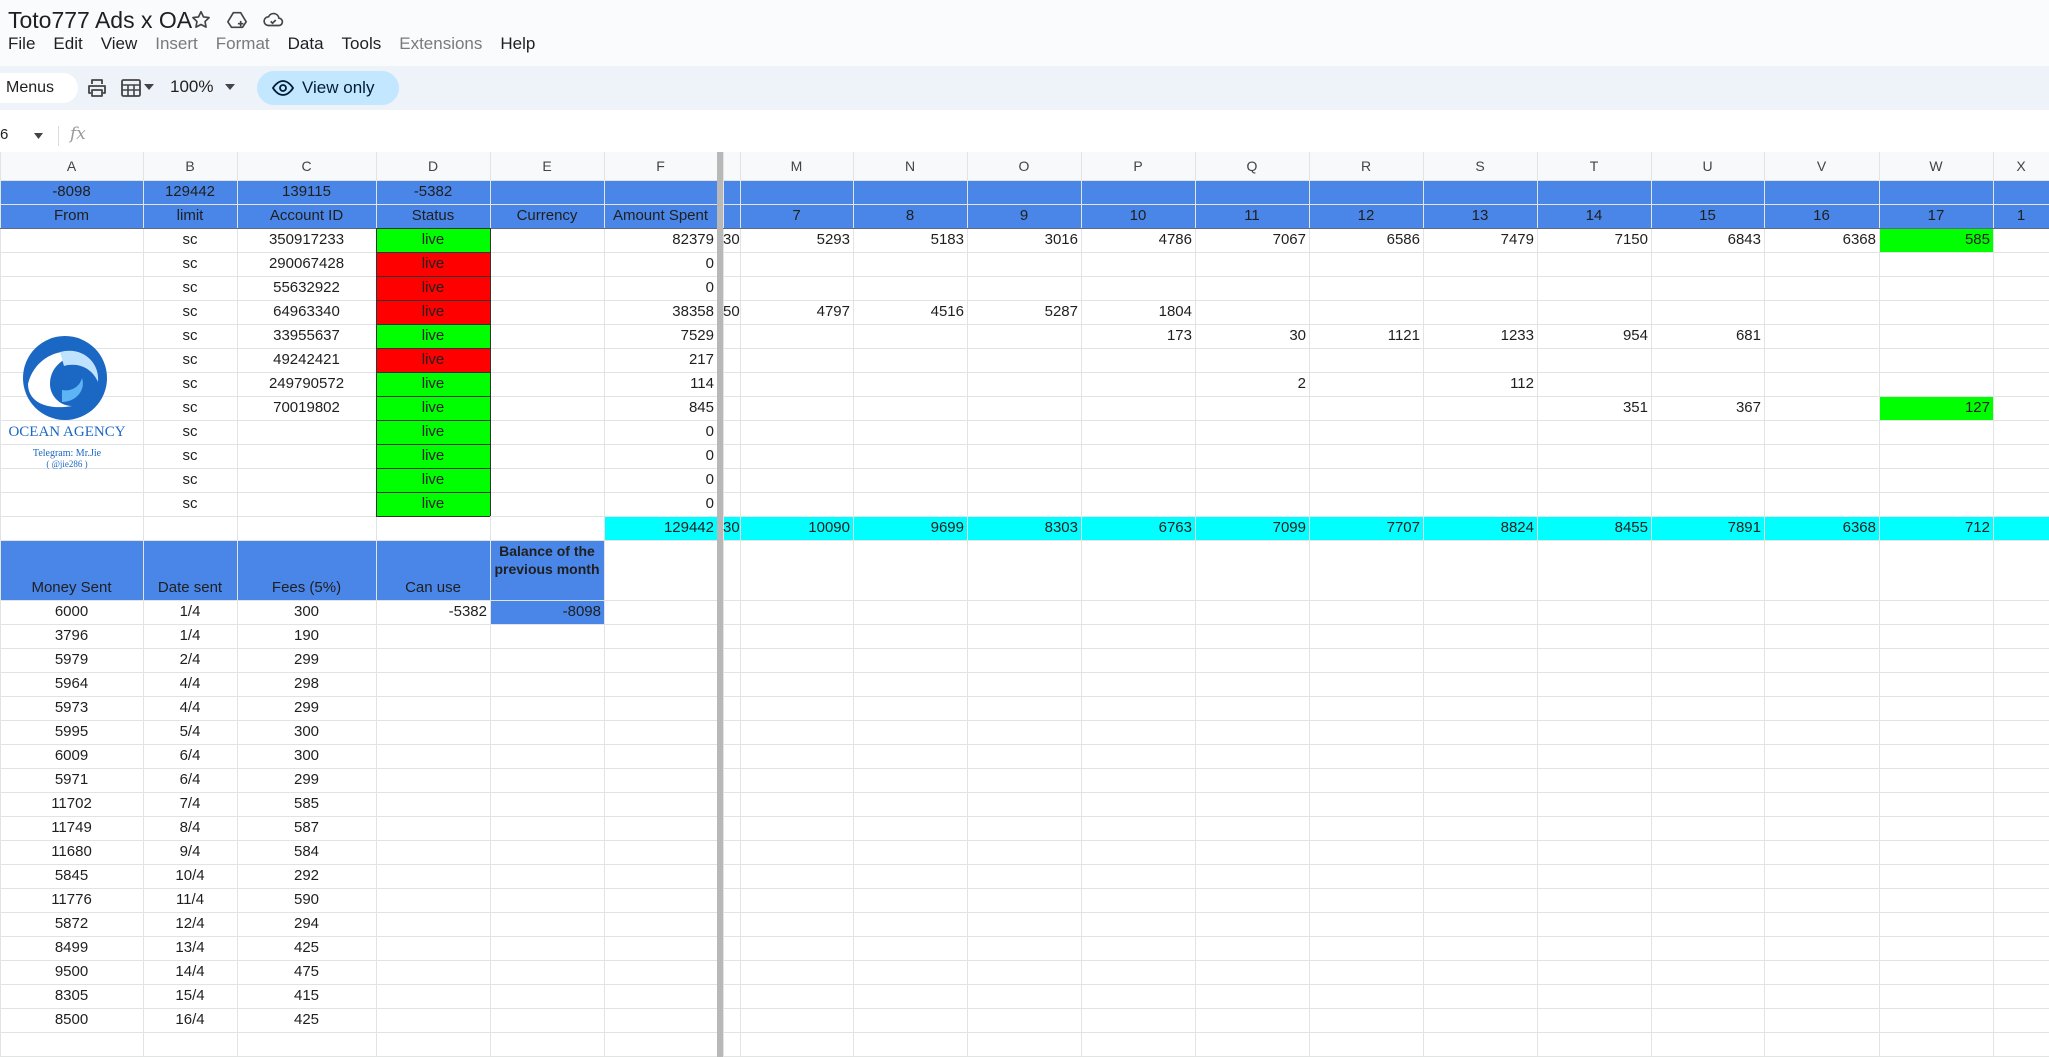 The width and height of the screenshot is (2049, 1057). What do you see at coordinates (1594, 336) in the screenshot?
I see `day-spend-cell: 954` at bounding box center [1594, 336].